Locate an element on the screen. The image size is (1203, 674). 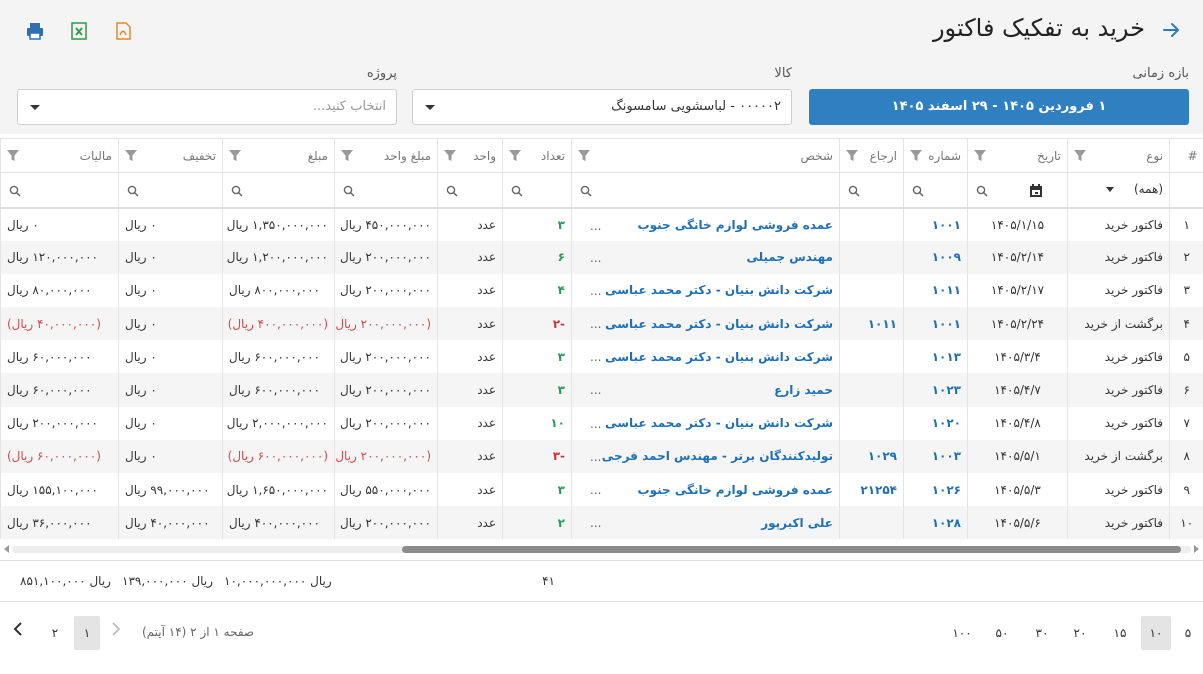
pdf-export-icon is located at coordinates (123, 31).